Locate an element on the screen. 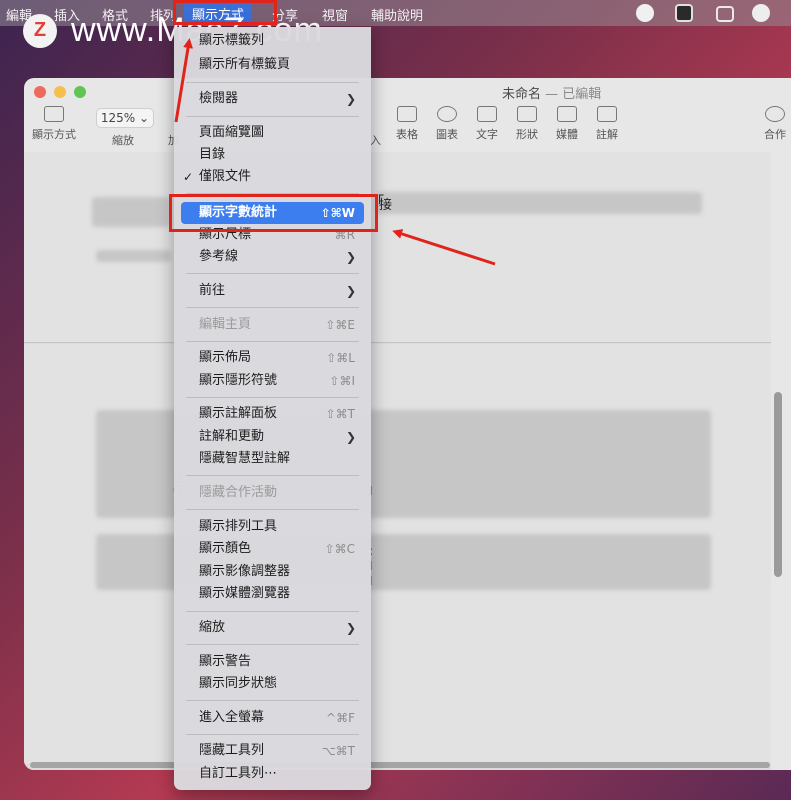  arrow-to-view-menu is located at coordinates (183, 80).